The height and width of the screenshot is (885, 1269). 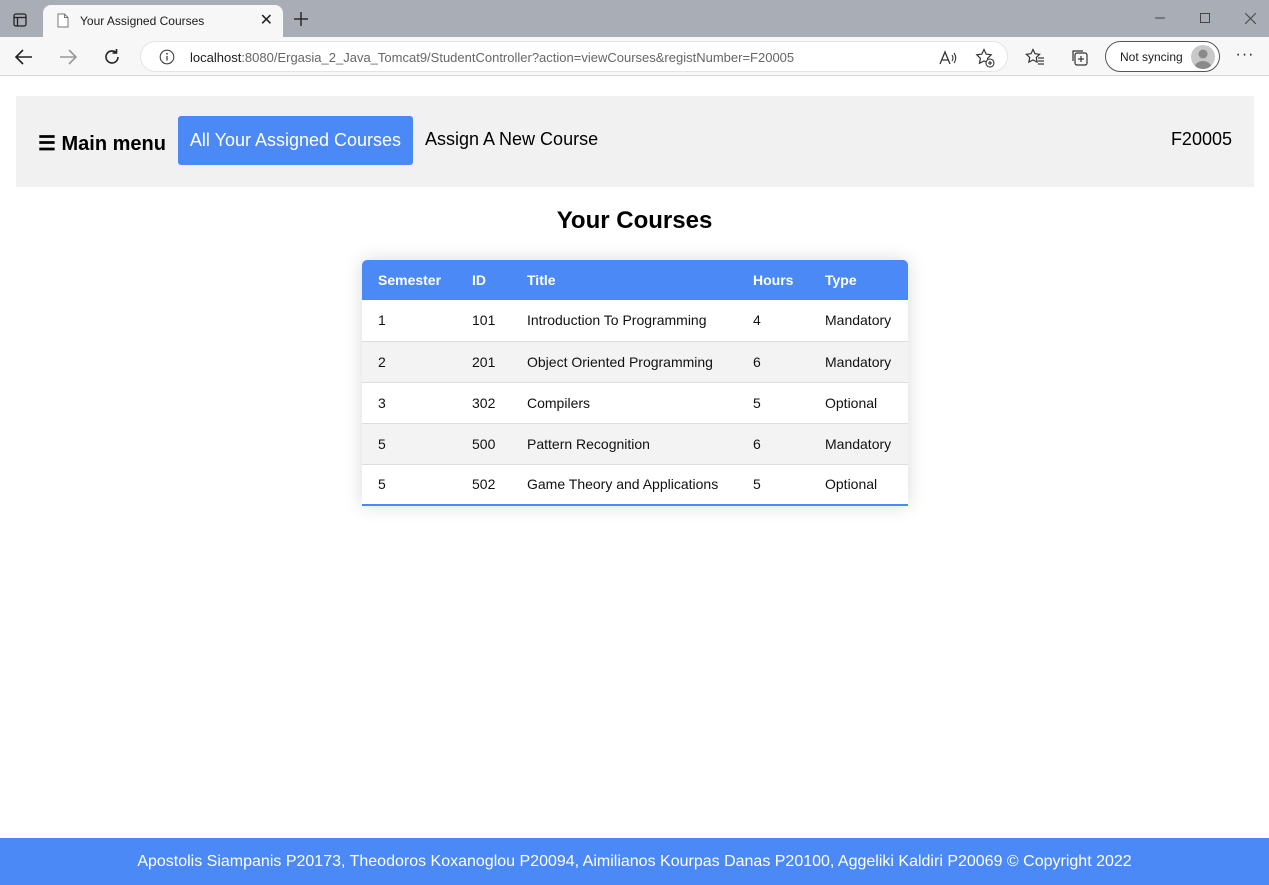 I want to click on browser-tab: Your Assigned Courses ✕, so click(x=163, y=21).